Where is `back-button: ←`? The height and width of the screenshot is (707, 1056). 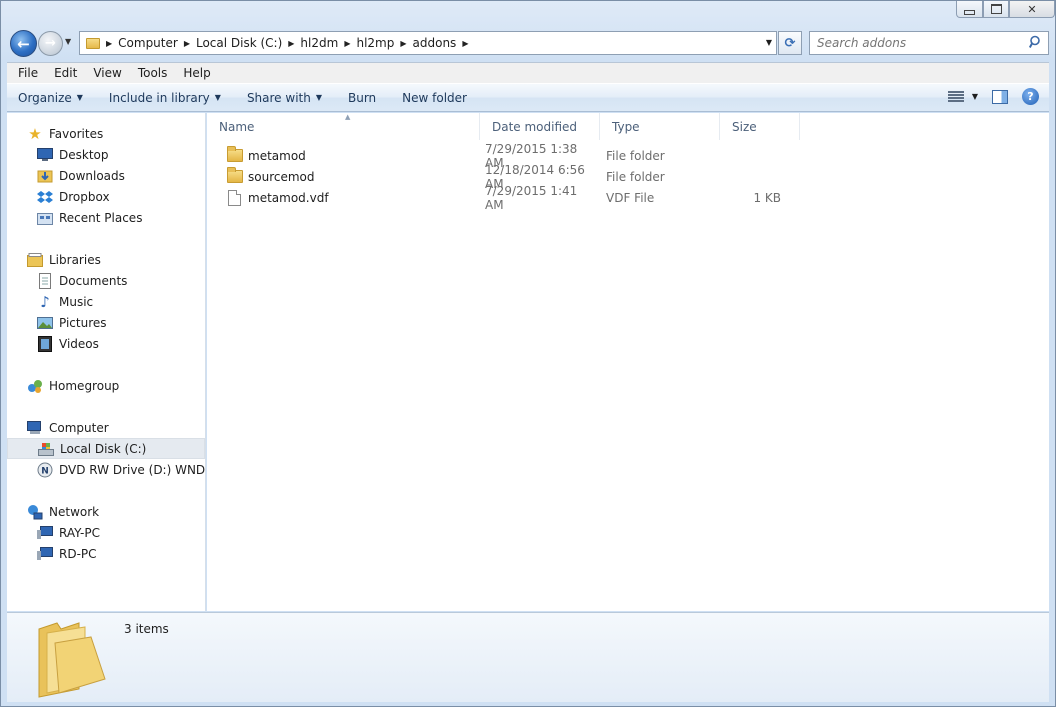 back-button: ← is located at coordinates (23, 43).